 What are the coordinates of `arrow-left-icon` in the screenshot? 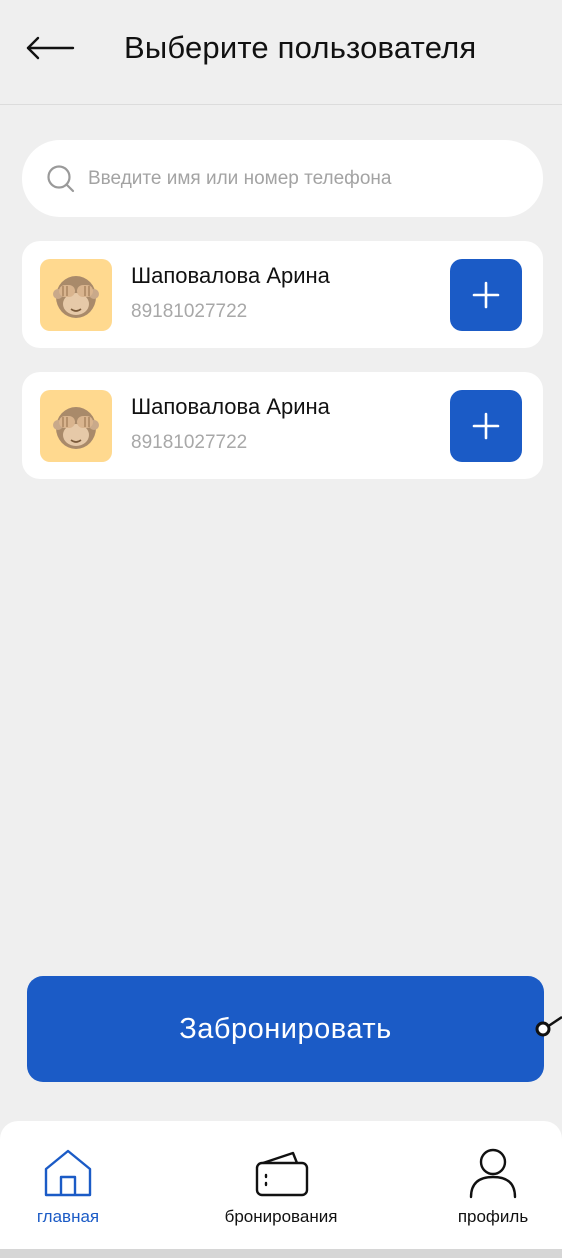 It's located at (50, 48).